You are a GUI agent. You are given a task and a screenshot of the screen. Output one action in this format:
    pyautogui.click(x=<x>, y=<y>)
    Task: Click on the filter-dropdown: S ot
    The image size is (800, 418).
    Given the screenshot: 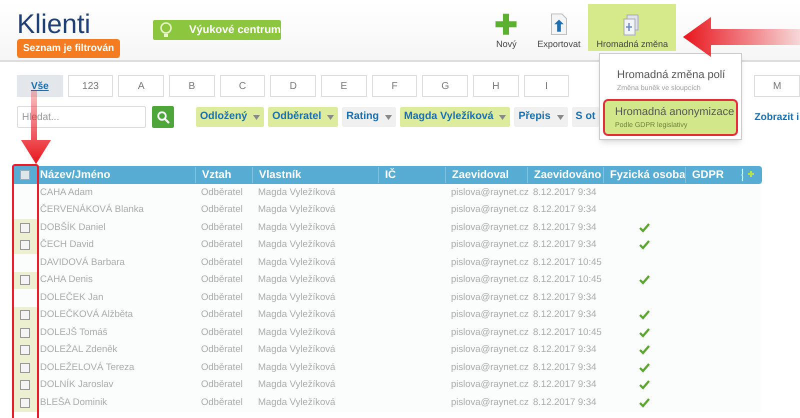 What is the action you would take?
    pyautogui.click(x=586, y=117)
    